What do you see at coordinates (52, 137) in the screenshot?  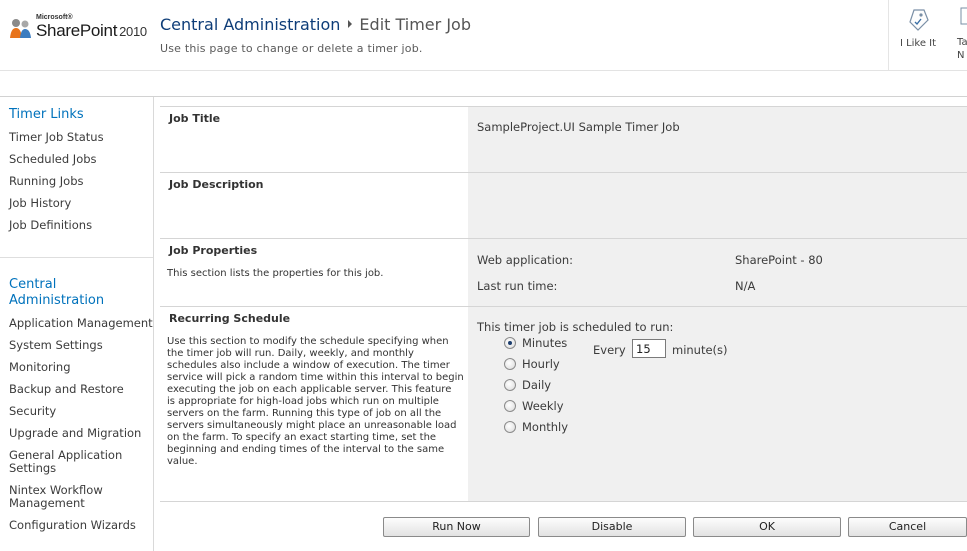 I see `nav-item-timer-job-status: Timer Job Status` at bounding box center [52, 137].